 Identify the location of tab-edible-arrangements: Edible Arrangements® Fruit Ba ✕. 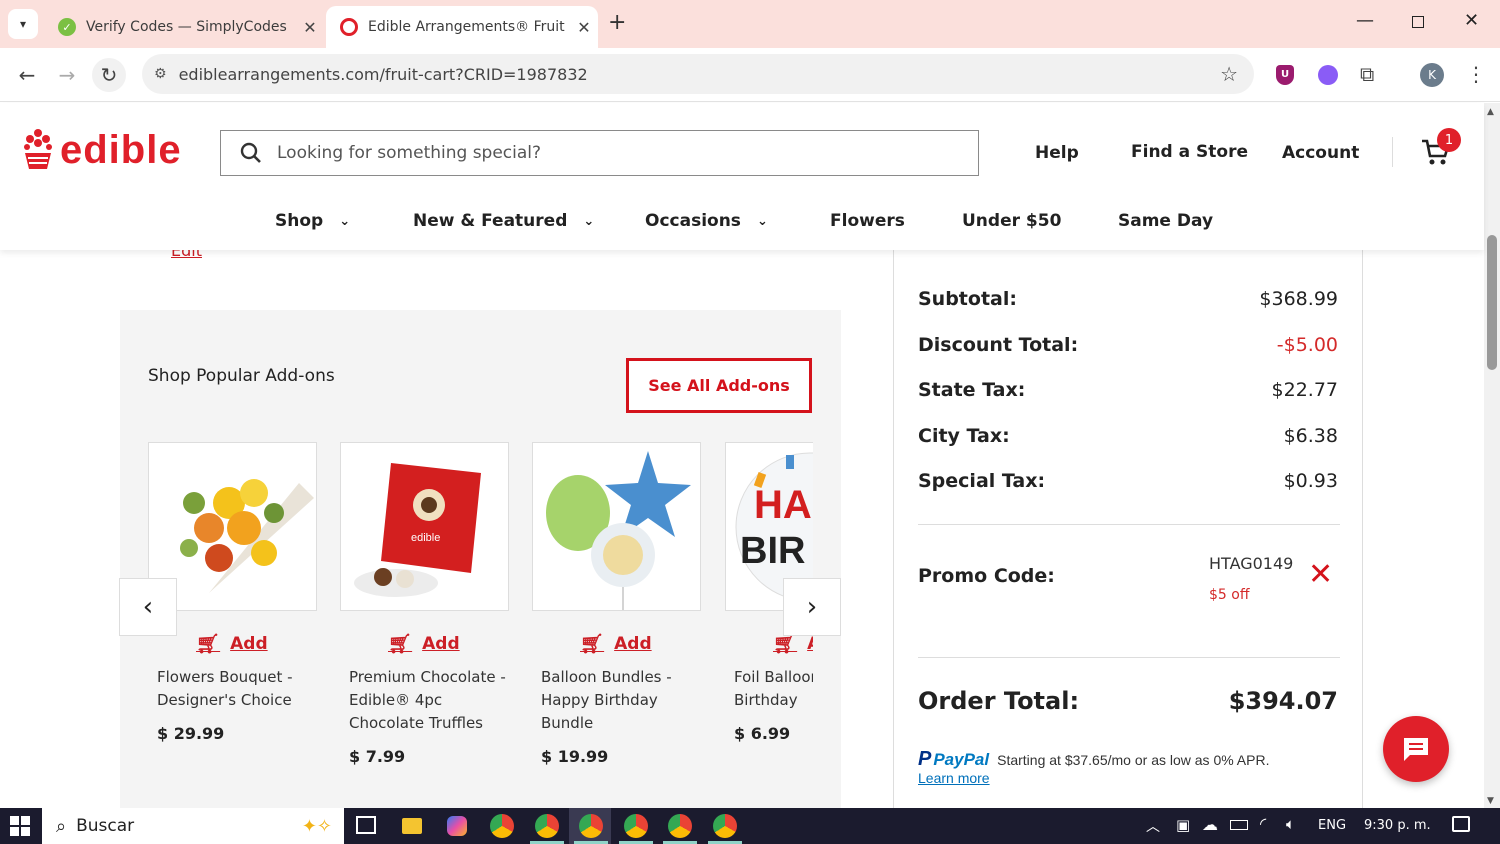
(462, 27).